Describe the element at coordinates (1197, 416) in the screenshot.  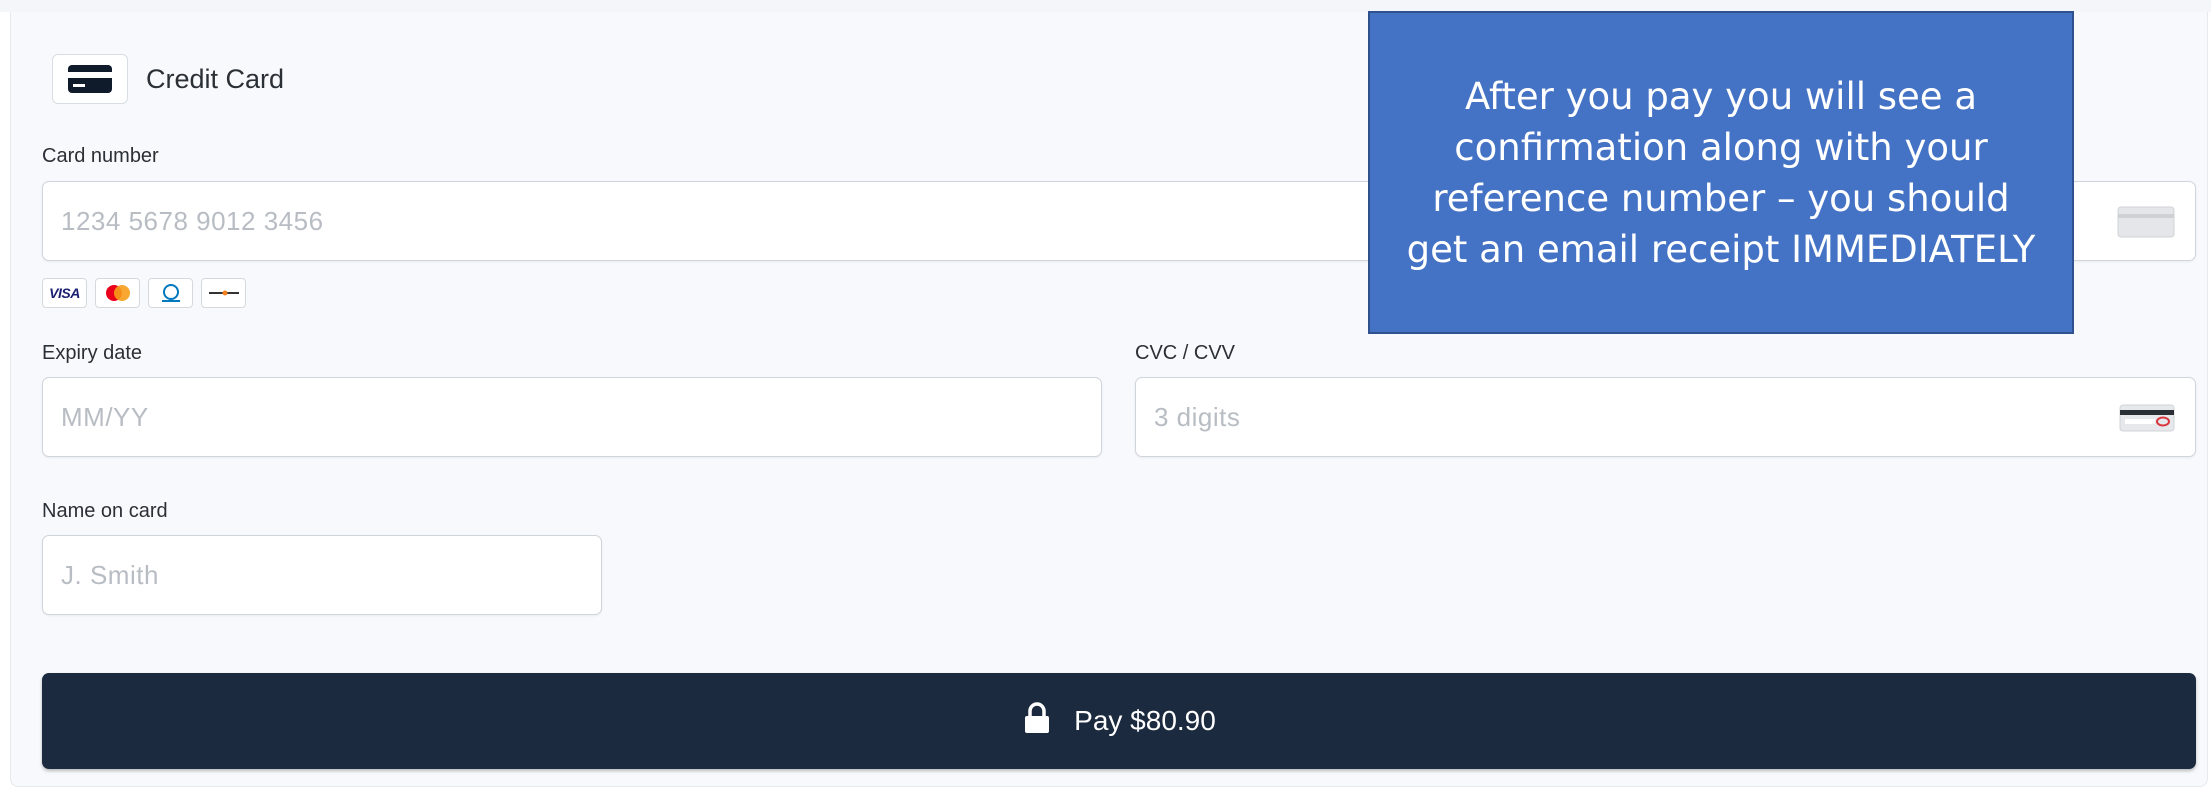
I see `cvc-placeholder: 3 digits` at that location.